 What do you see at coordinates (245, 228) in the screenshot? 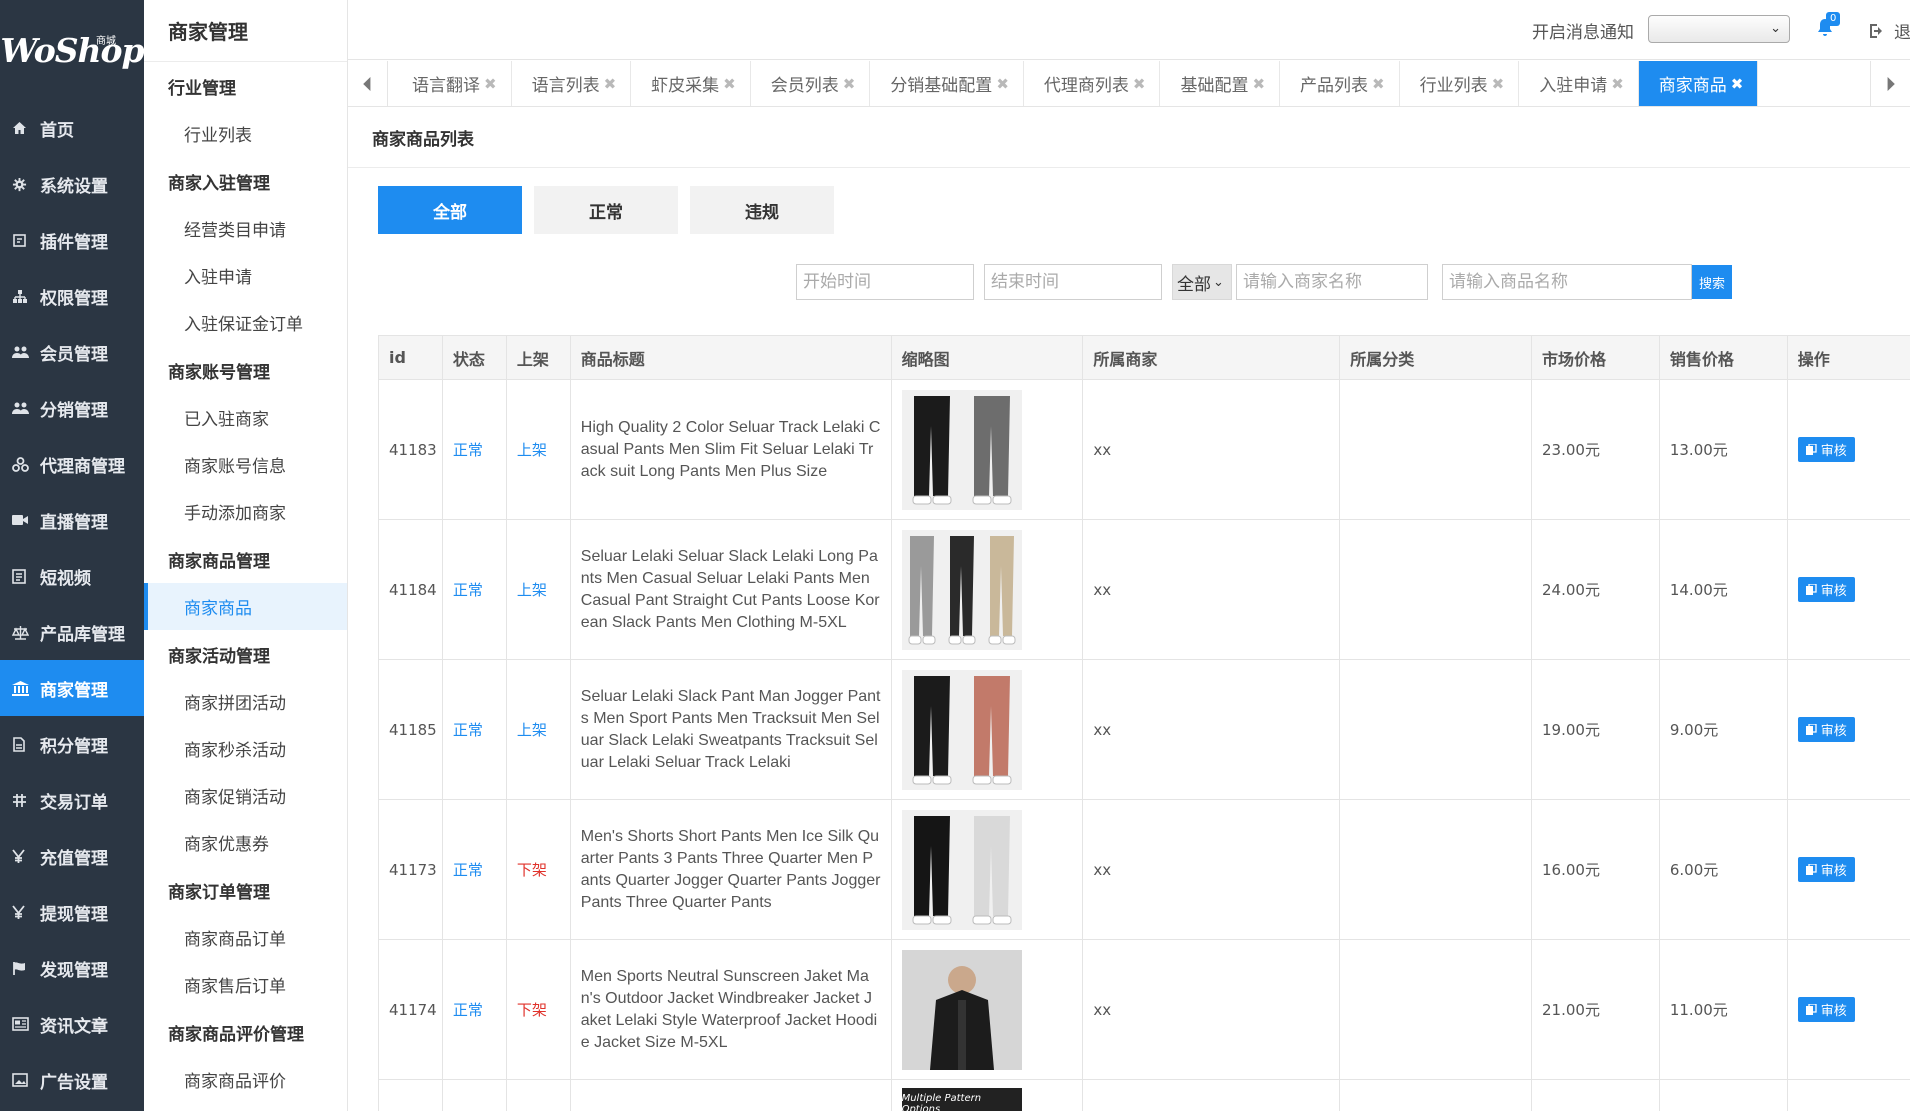
I see `submenu-item: 经营类目申请` at bounding box center [245, 228].